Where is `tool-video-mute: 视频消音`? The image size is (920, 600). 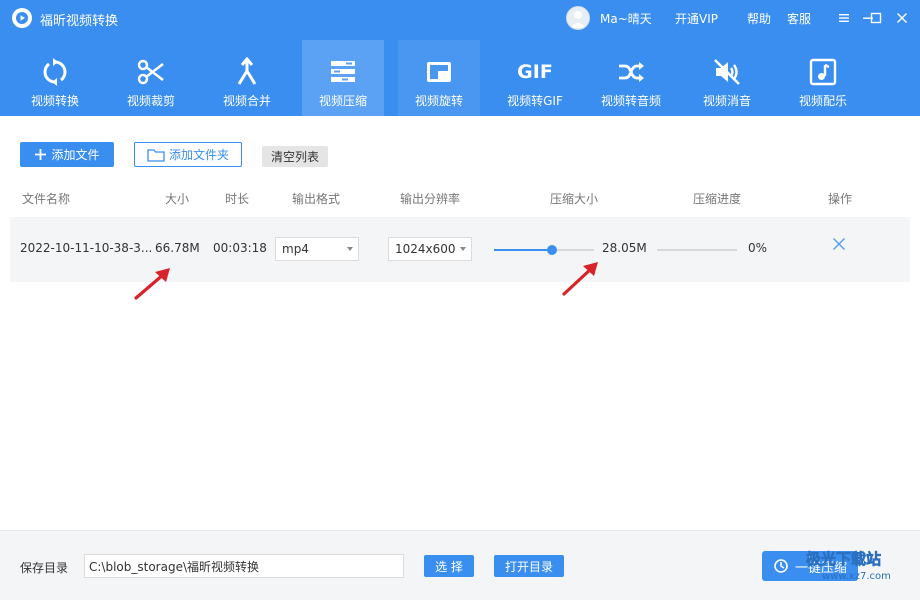
tool-video-mute: 视频消音 is located at coordinates (727, 78).